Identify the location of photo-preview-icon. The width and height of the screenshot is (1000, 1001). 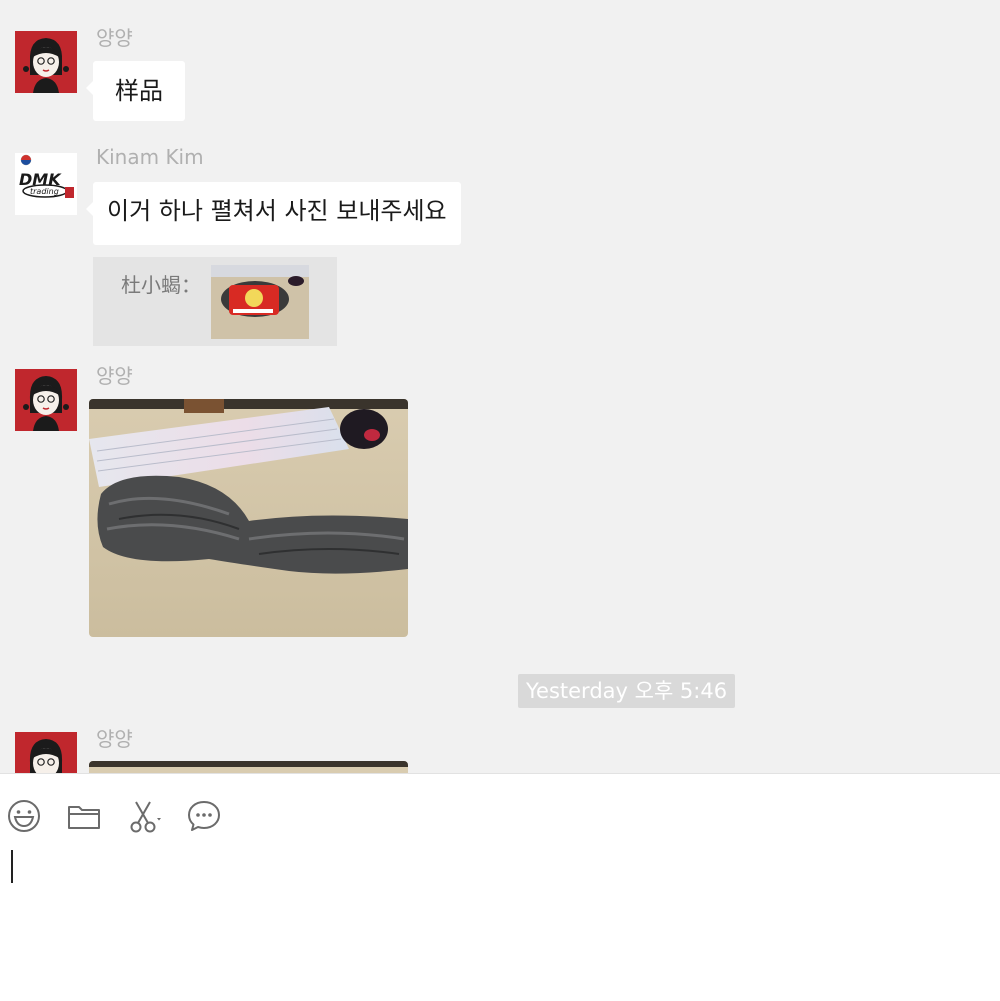
(248, 767).